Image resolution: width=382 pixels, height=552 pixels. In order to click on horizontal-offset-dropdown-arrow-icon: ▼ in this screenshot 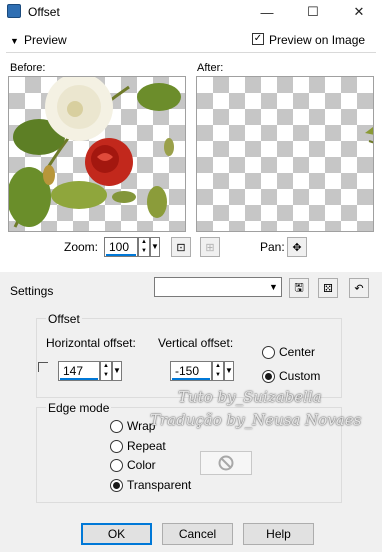, I will do `click(117, 371)`.